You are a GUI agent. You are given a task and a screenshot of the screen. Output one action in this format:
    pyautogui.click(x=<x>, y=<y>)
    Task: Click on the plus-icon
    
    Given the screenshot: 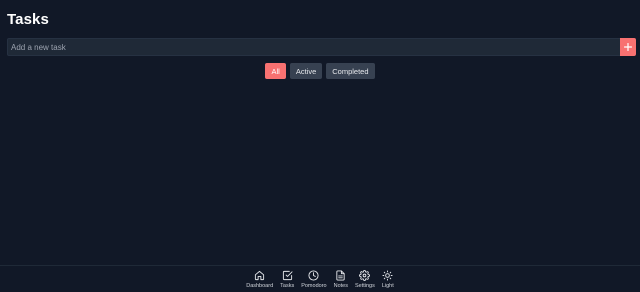 What is the action you would take?
    pyautogui.click(x=628, y=47)
    